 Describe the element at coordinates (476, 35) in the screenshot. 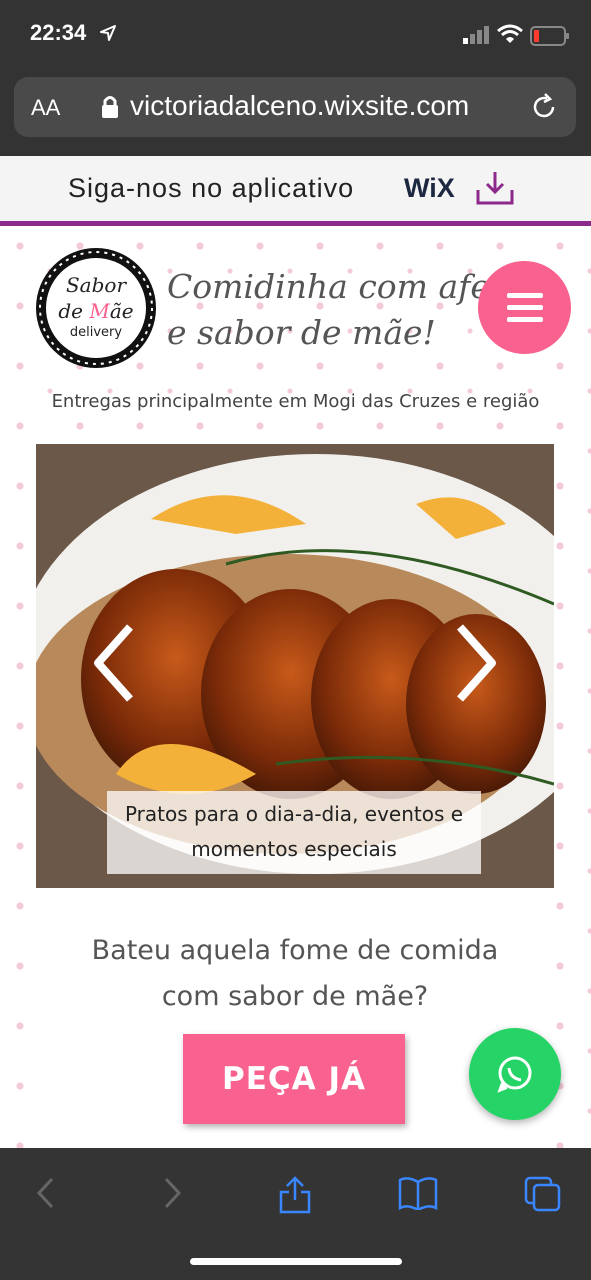

I see `signal-icon` at that location.